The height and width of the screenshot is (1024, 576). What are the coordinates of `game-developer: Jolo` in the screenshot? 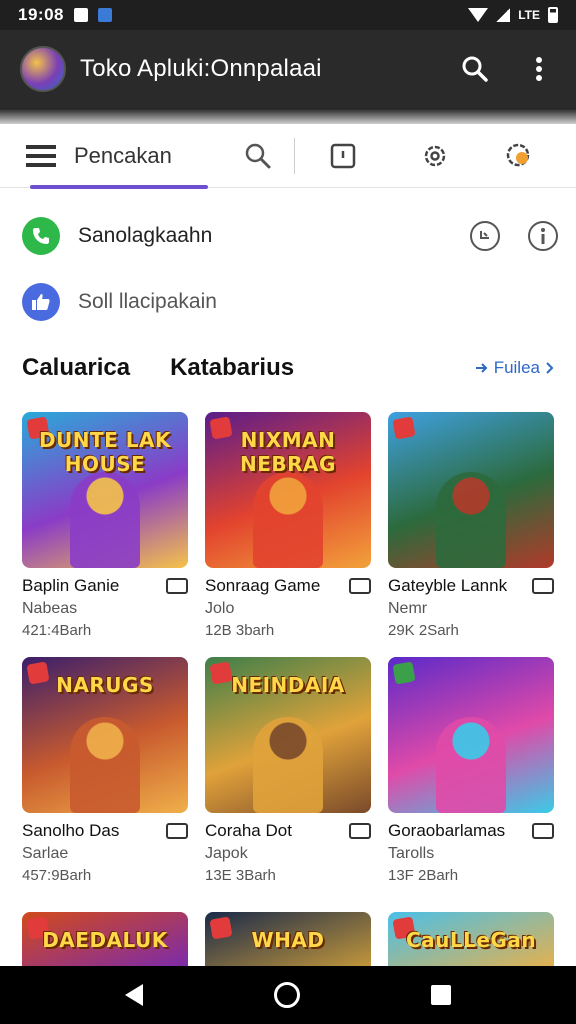 It's located at (220, 608).